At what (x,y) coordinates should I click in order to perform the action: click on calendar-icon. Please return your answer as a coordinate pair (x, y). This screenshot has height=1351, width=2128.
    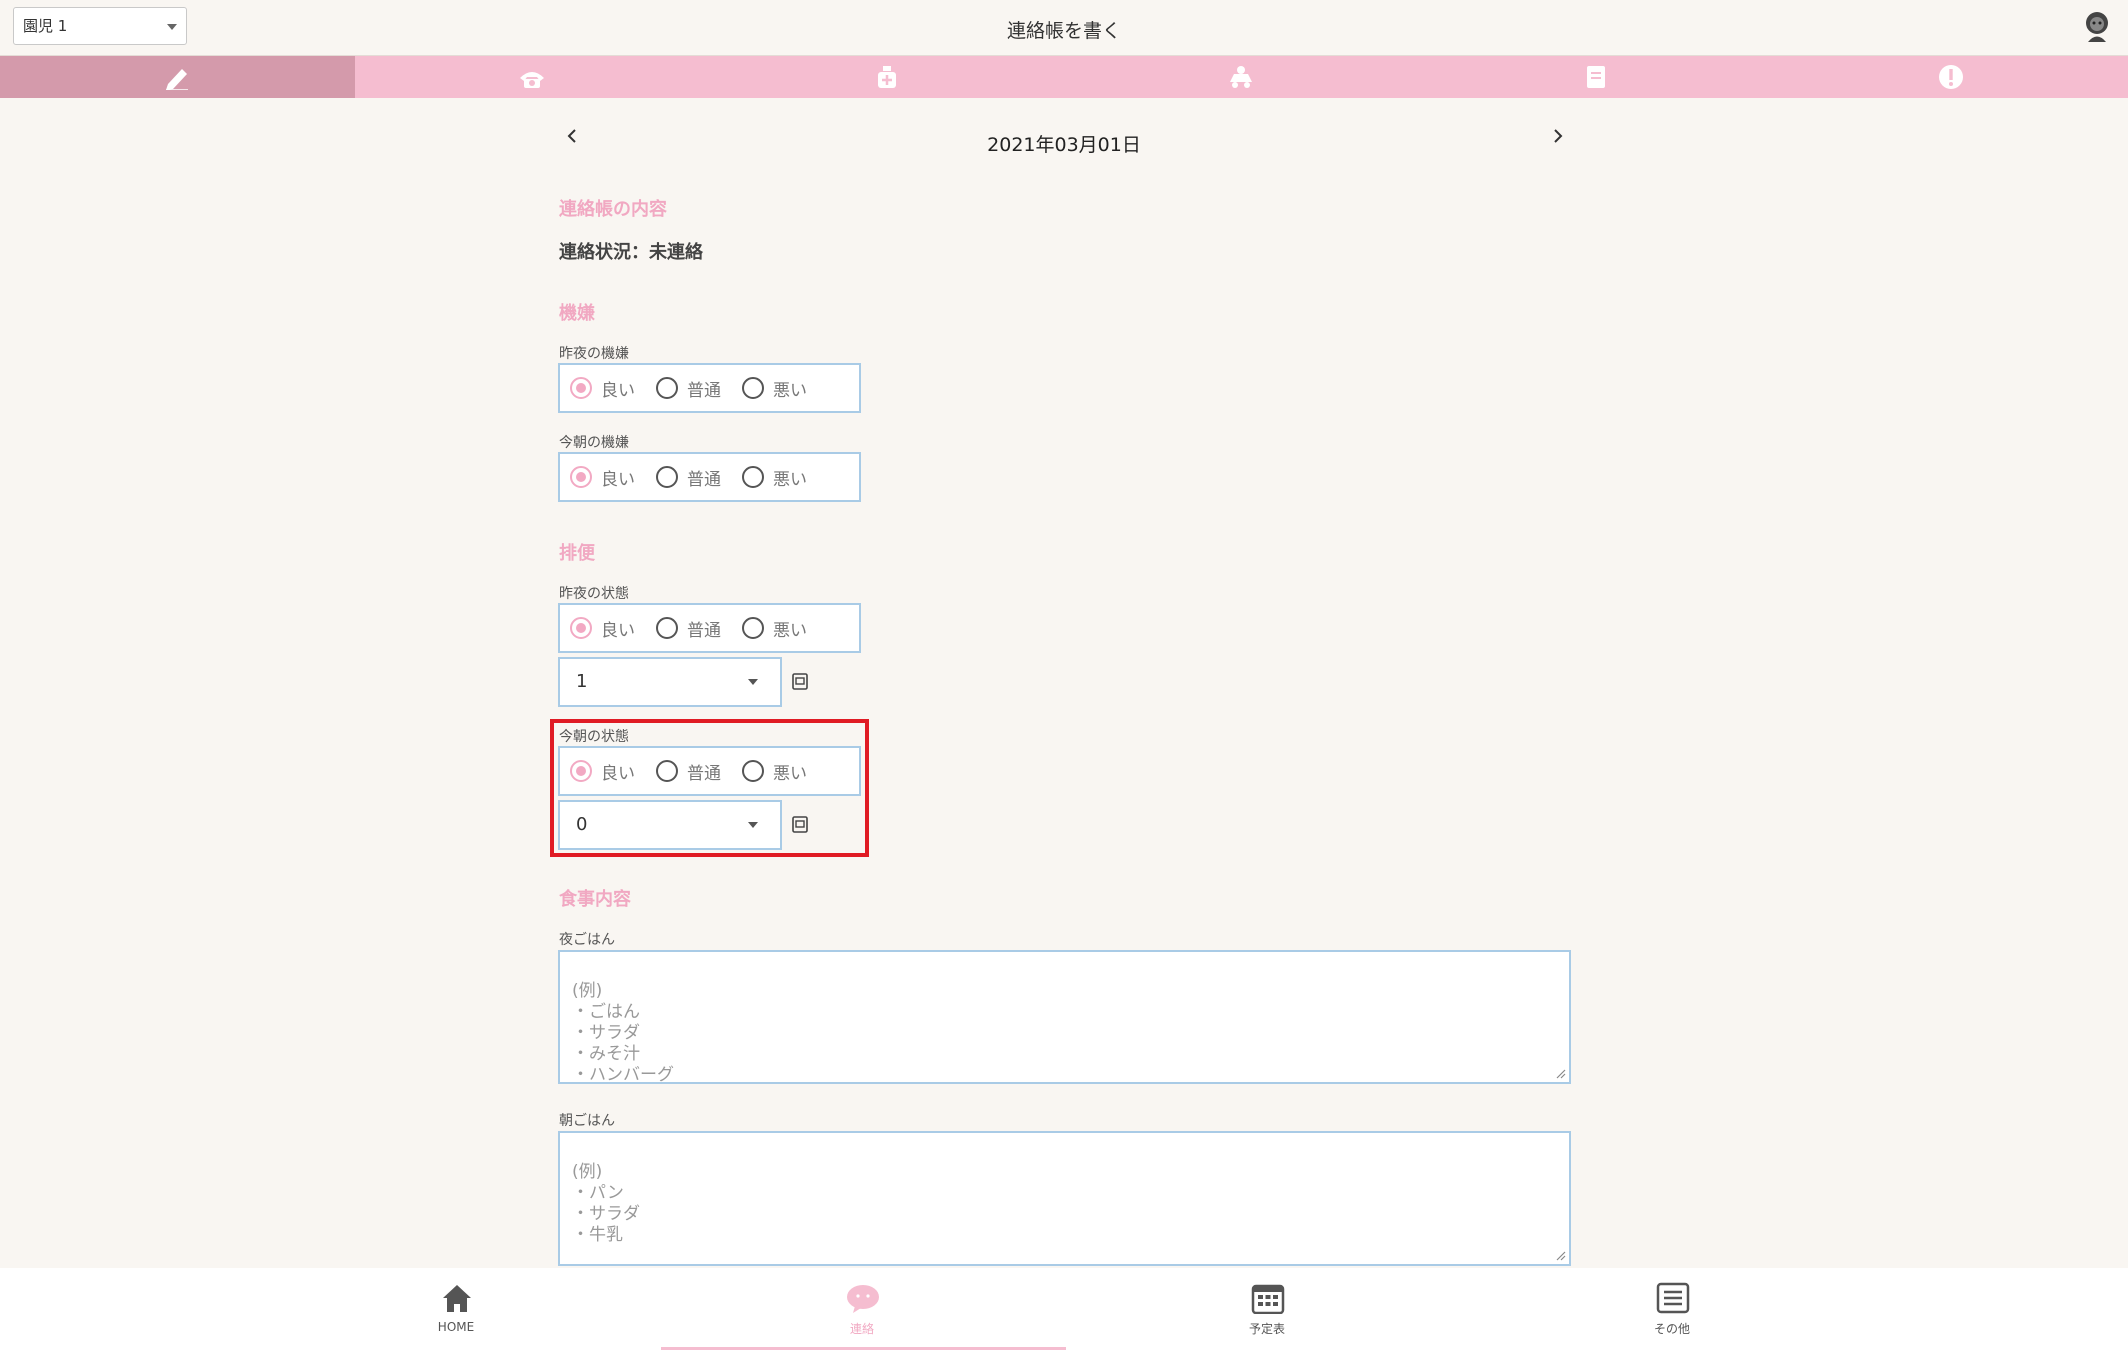
    Looking at the image, I should click on (1268, 1299).